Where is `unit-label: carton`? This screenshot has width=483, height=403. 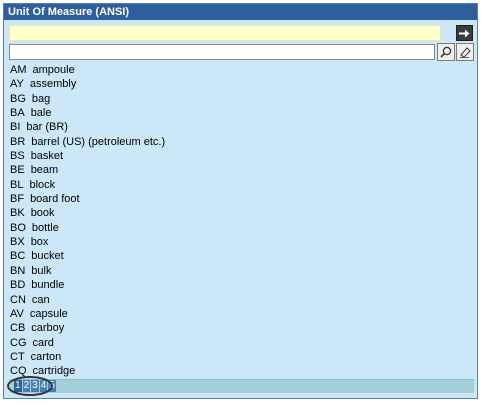 unit-label: carton is located at coordinates (46, 356).